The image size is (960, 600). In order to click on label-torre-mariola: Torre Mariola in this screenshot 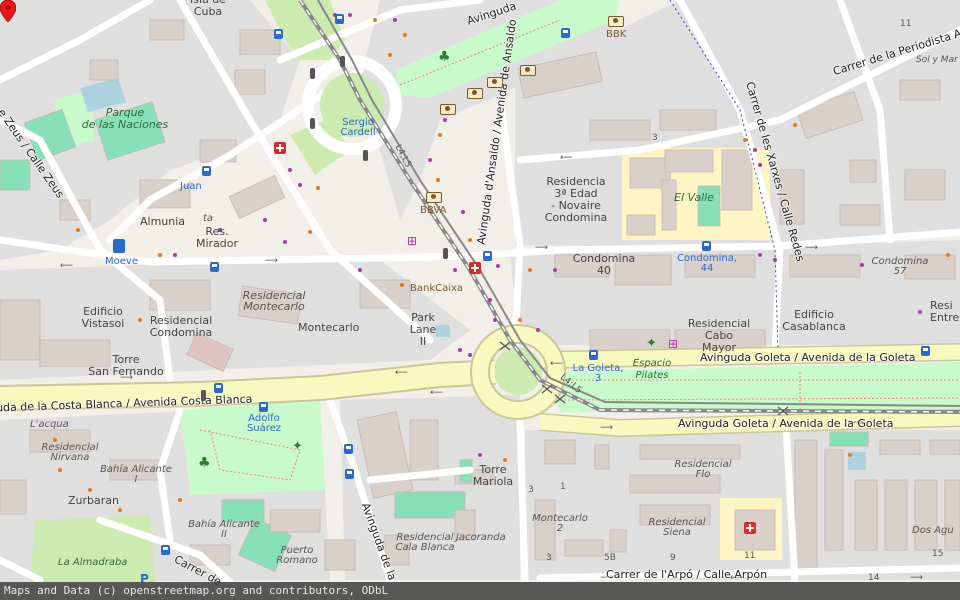, I will do `click(493, 475)`.